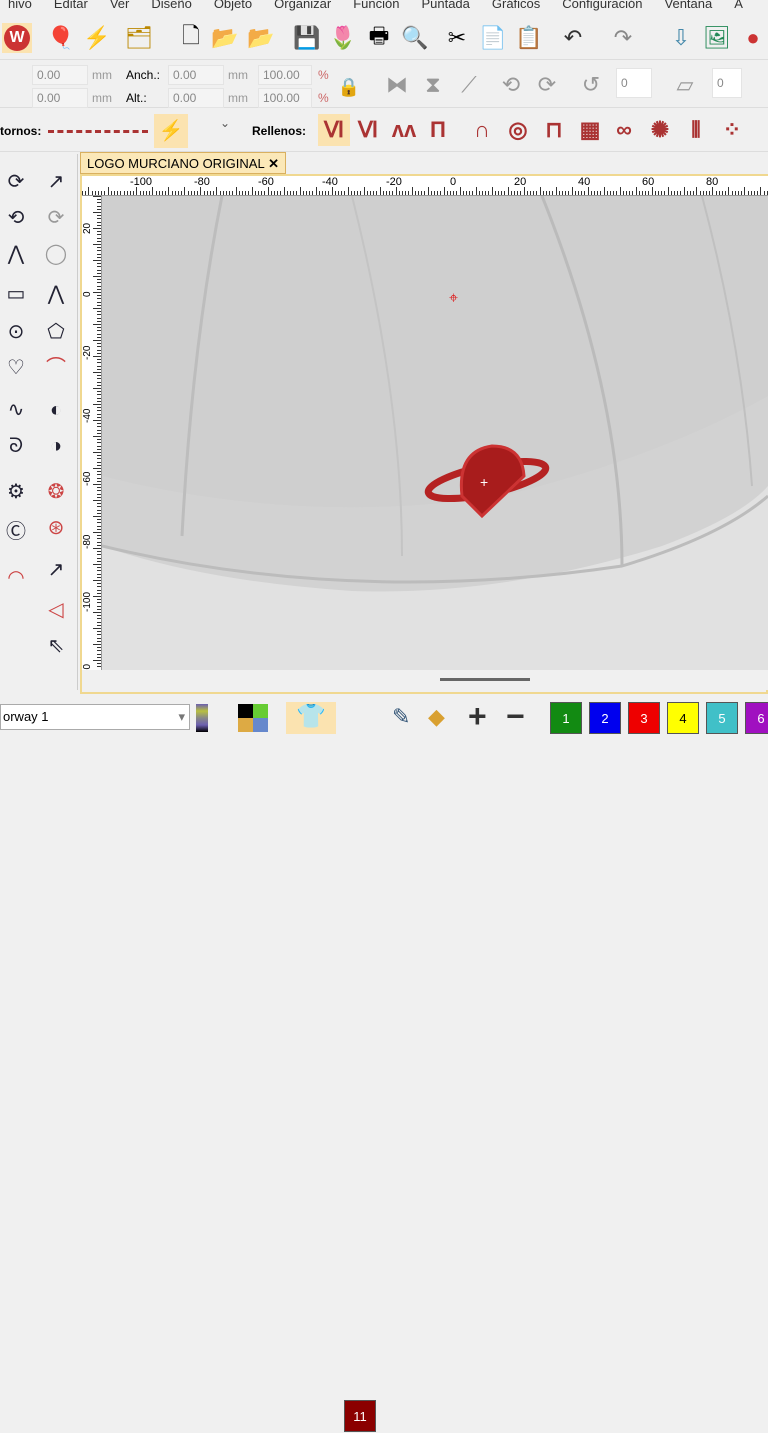 The height and width of the screenshot is (1433, 768). What do you see at coordinates (98, 131) in the screenshot?
I see `outline-types` at bounding box center [98, 131].